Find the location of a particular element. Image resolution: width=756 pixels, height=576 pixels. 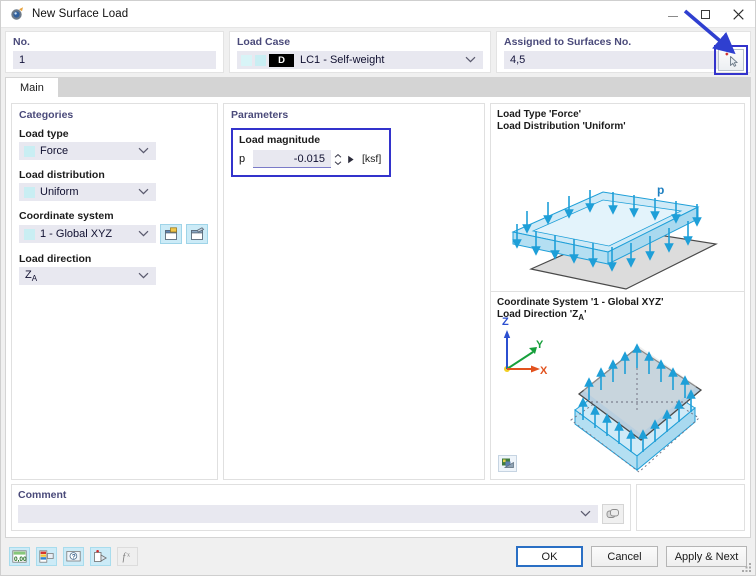

tab-main: Main is located at coordinates (32, 87).